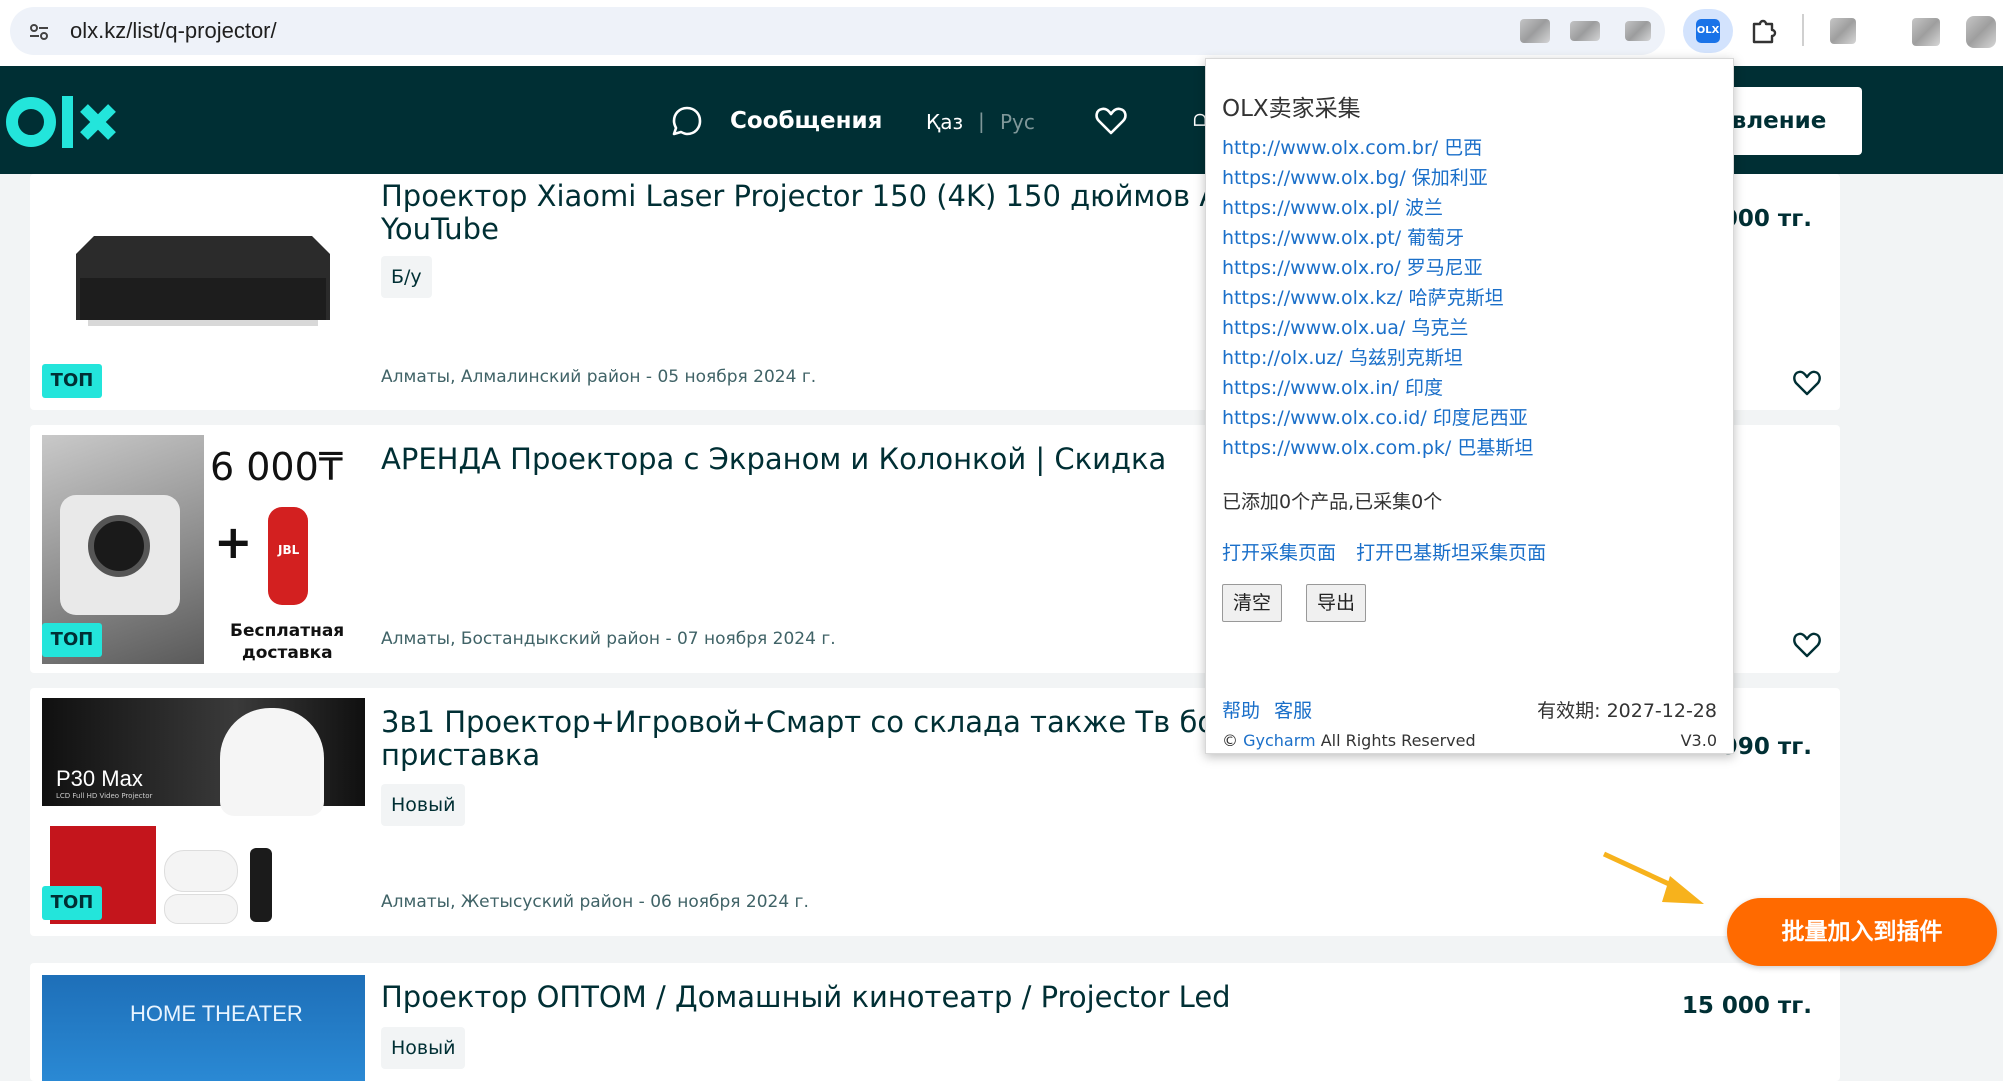  Describe the element at coordinates (1291, 109) in the screenshot. I see `popup-title: OLX卖家采集` at that location.